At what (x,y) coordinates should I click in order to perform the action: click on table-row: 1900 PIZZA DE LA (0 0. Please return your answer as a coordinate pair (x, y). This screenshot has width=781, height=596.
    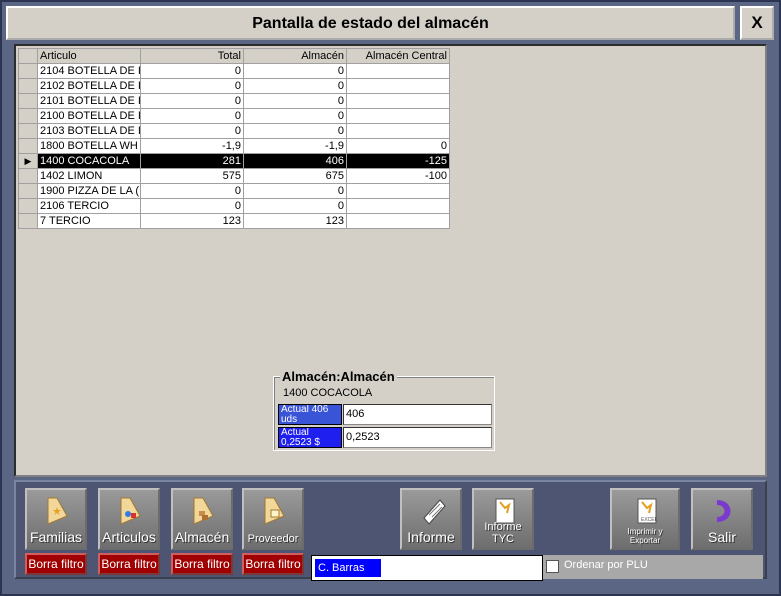
    Looking at the image, I should click on (234, 191).